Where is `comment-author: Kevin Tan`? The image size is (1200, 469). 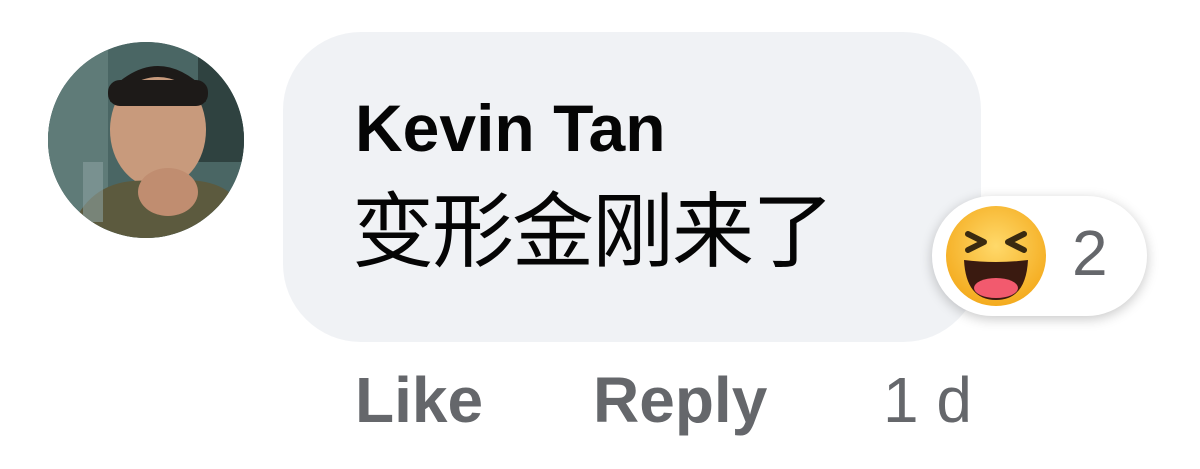 comment-author: Kevin Tan is located at coordinates (510, 128).